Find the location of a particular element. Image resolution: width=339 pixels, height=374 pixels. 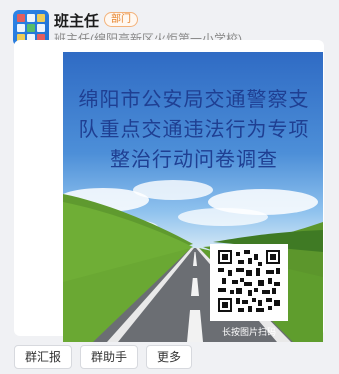

qr-code-icon is located at coordinates (249, 282).